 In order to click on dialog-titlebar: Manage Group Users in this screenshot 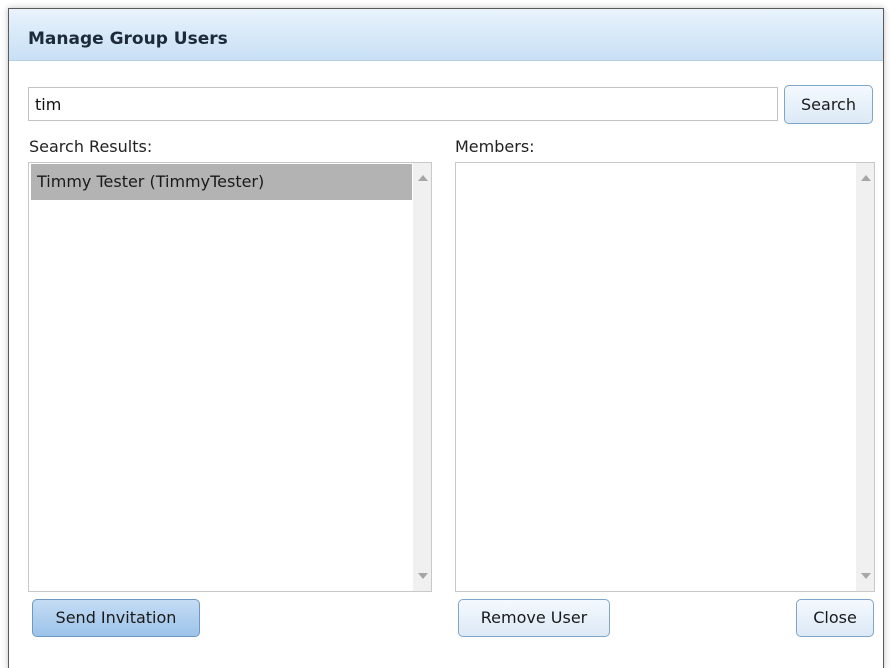, I will do `click(446, 35)`.